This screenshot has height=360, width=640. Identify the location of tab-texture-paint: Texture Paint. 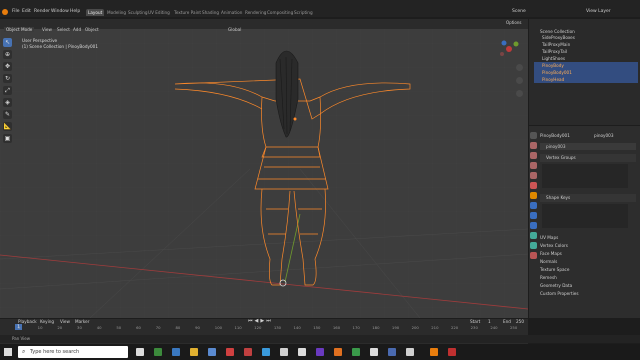
(187, 12).